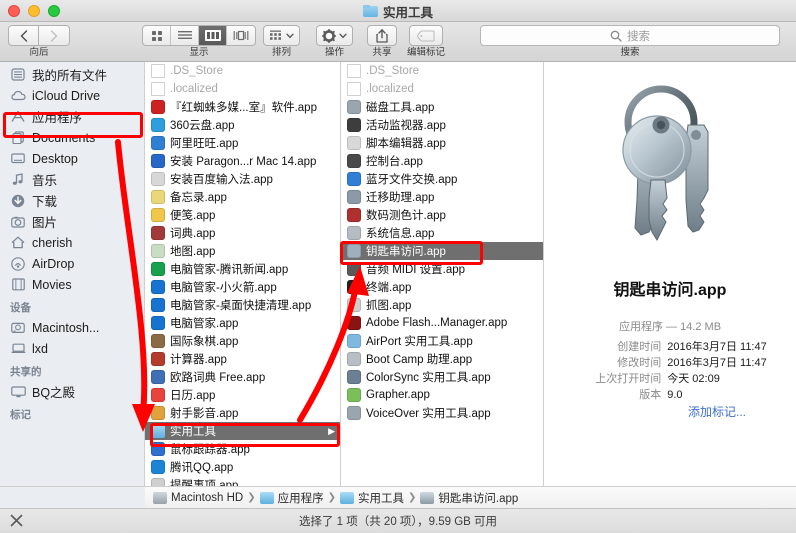 The image size is (796, 533). Describe the element at coordinates (442, 341) in the screenshot. I see `file-row: AirPort 实用工具.app` at that location.